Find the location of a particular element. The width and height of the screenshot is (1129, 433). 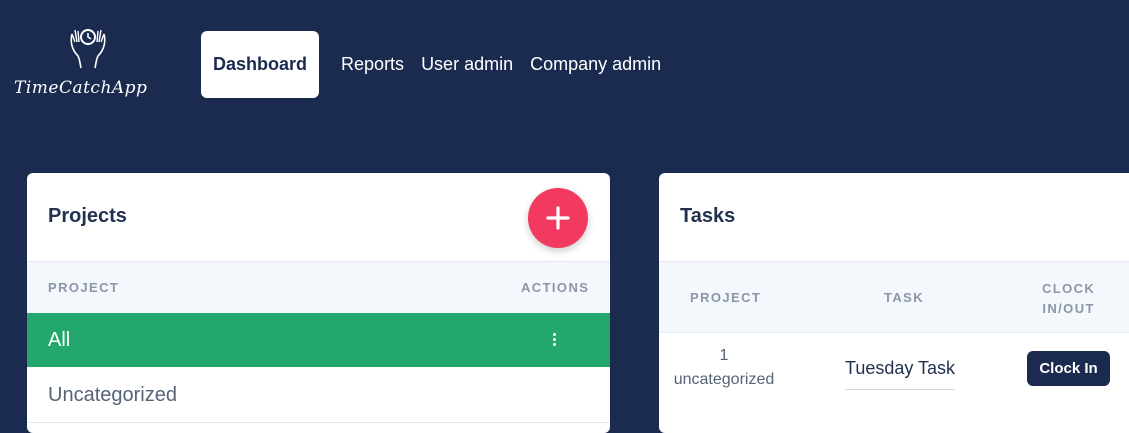

nav-company-admin: Company admin is located at coordinates (604, 64).